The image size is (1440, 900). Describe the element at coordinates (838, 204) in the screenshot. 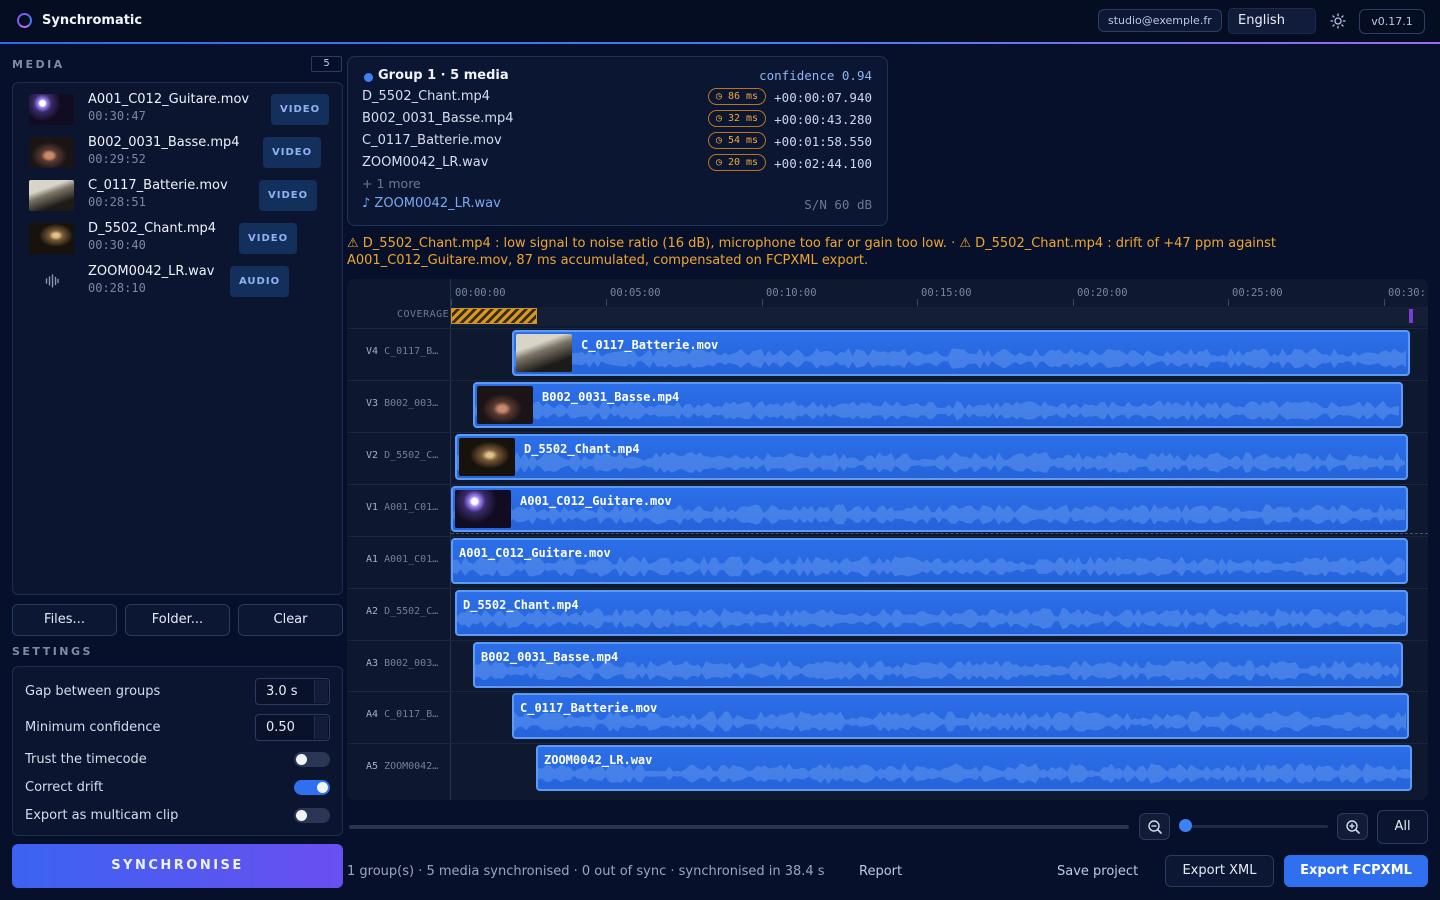

I see `group-snr: S/N 60 dB` at that location.